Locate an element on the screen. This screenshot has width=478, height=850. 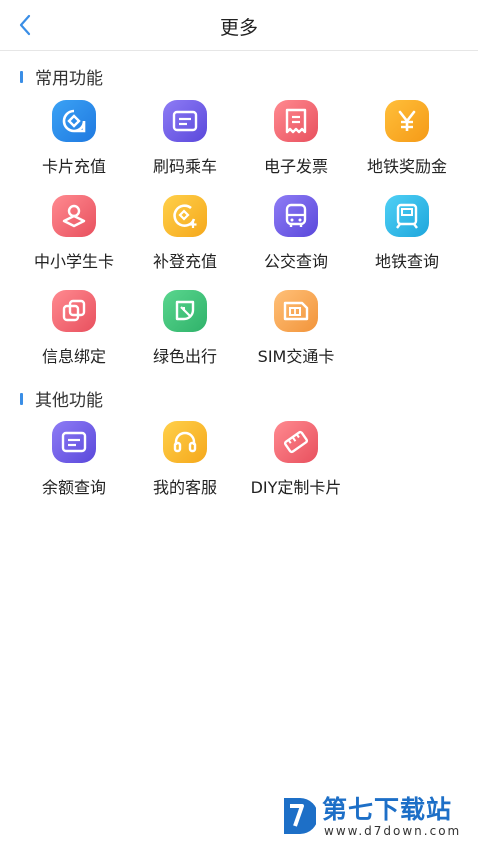
watermark-name: 第七下载站 is located at coordinates (387, 809).